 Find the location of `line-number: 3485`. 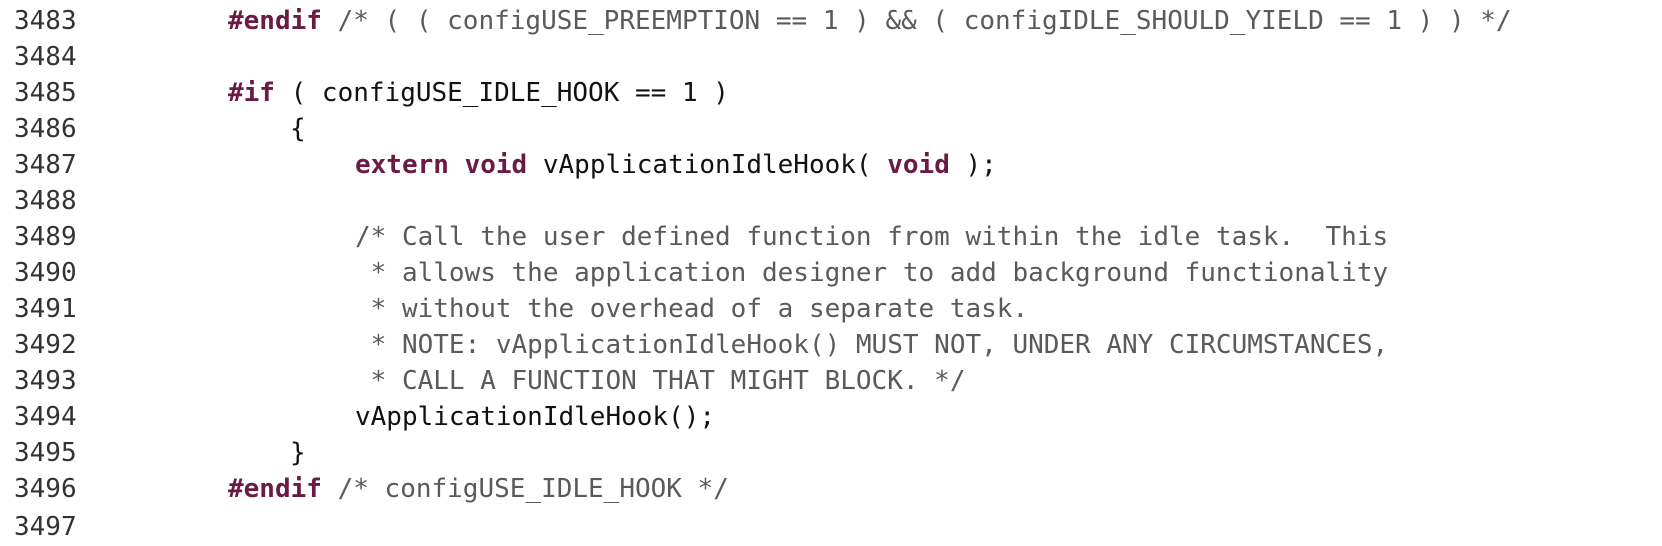

line-number: 3485 is located at coordinates (45, 93).